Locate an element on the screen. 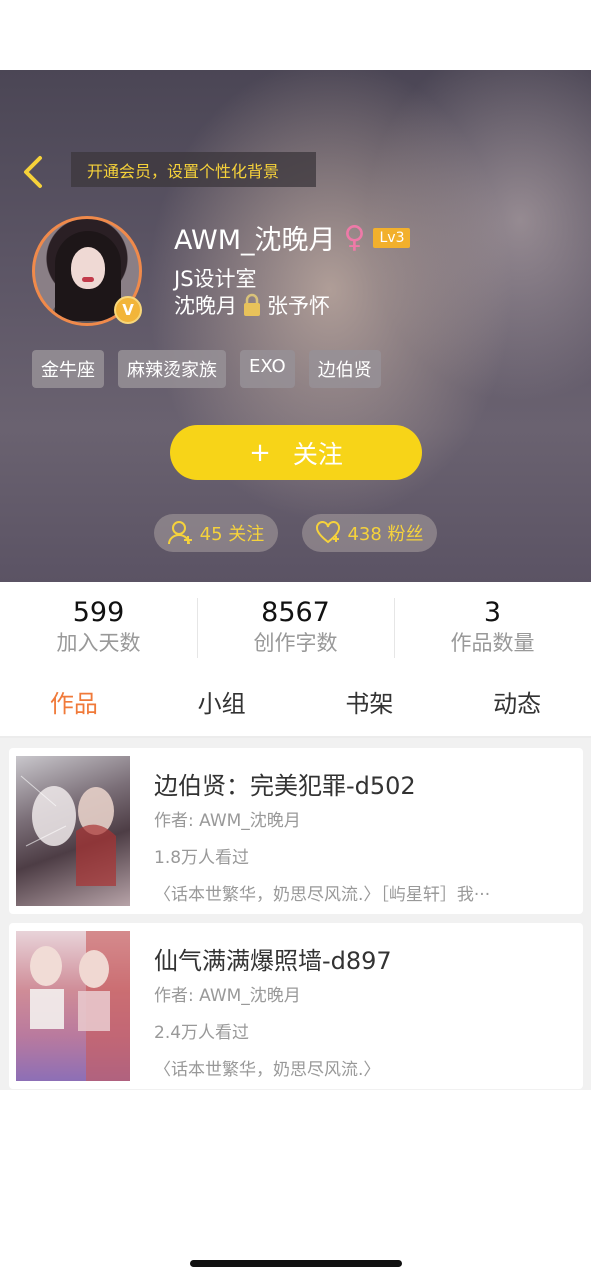 The image size is (591, 1280). stat-value: 3 is located at coordinates (492, 612).